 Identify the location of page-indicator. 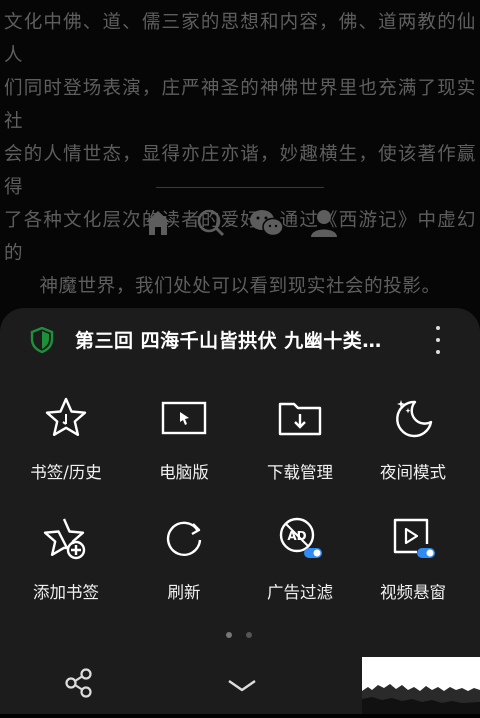
(241, 636).